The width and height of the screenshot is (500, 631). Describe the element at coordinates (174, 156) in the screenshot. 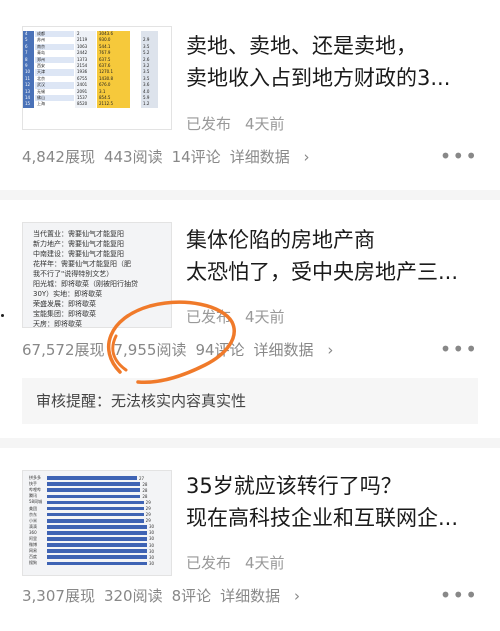

I see `article-stats: 4,842展现 443阅读 14评论 详细数据 ›` at that location.